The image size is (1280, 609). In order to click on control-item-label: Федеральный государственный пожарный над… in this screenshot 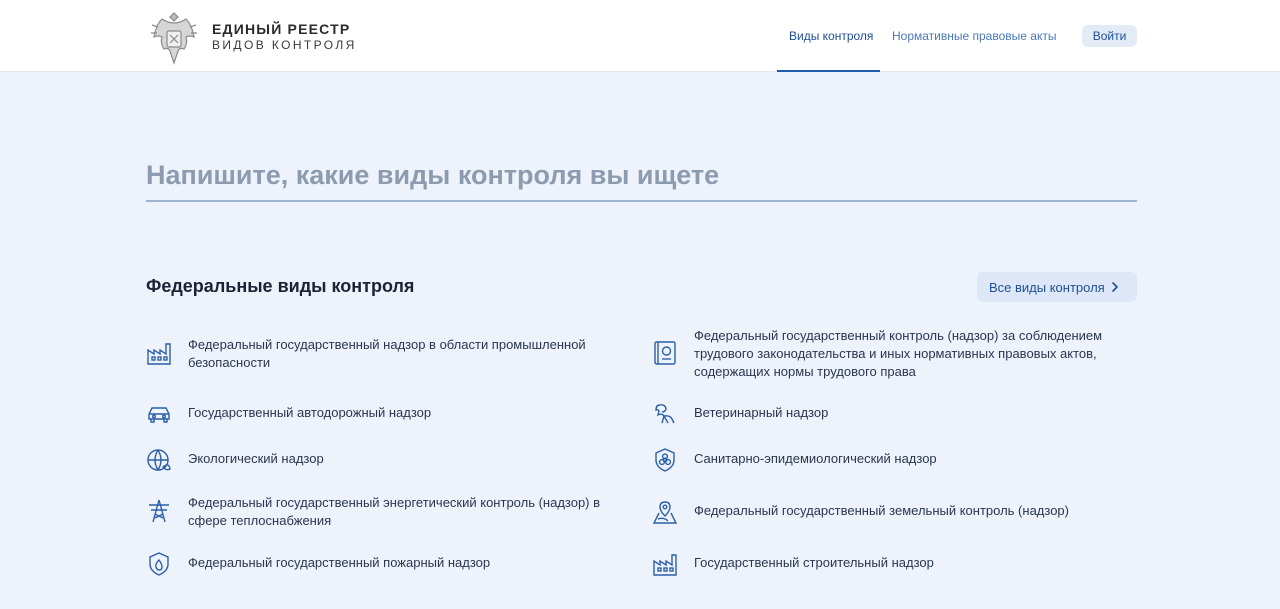, I will do `click(339, 562)`.